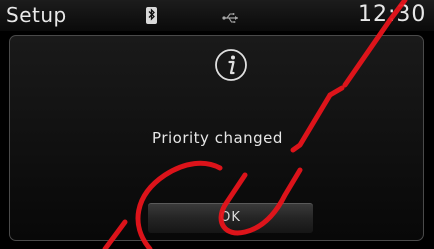 The width and height of the screenshot is (434, 249). Describe the element at coordinates (392, 15) in the screenshot. I see `clock: 12:30` at that location.